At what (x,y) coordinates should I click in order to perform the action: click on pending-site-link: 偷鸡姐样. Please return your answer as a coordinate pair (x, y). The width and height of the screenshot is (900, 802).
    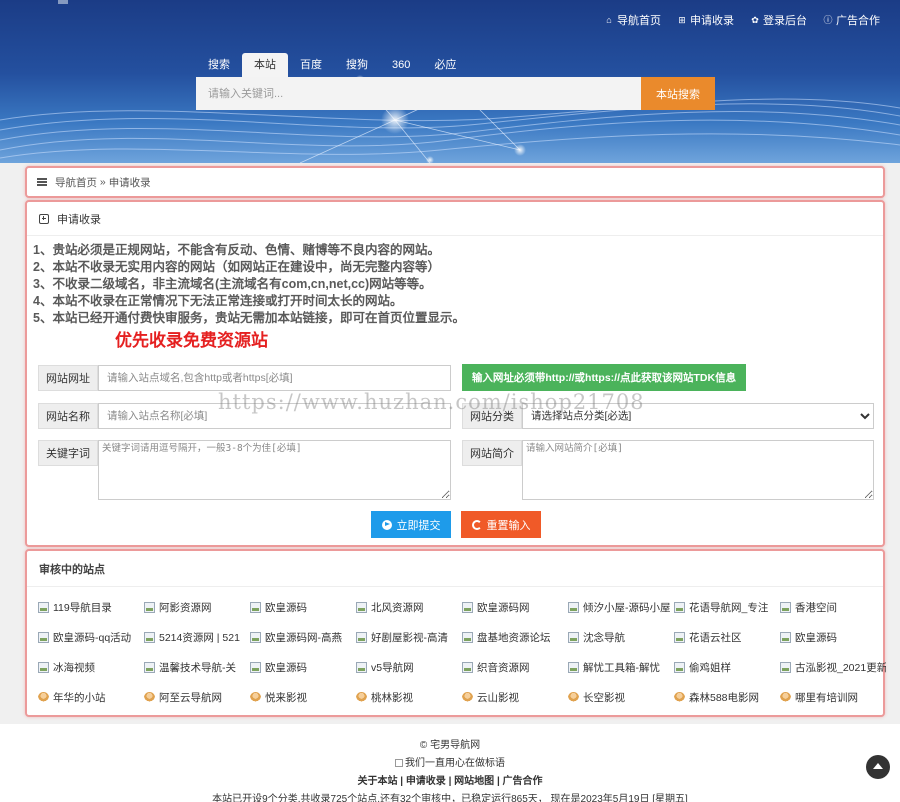
    Looking at the image, I should click on (727, 667).